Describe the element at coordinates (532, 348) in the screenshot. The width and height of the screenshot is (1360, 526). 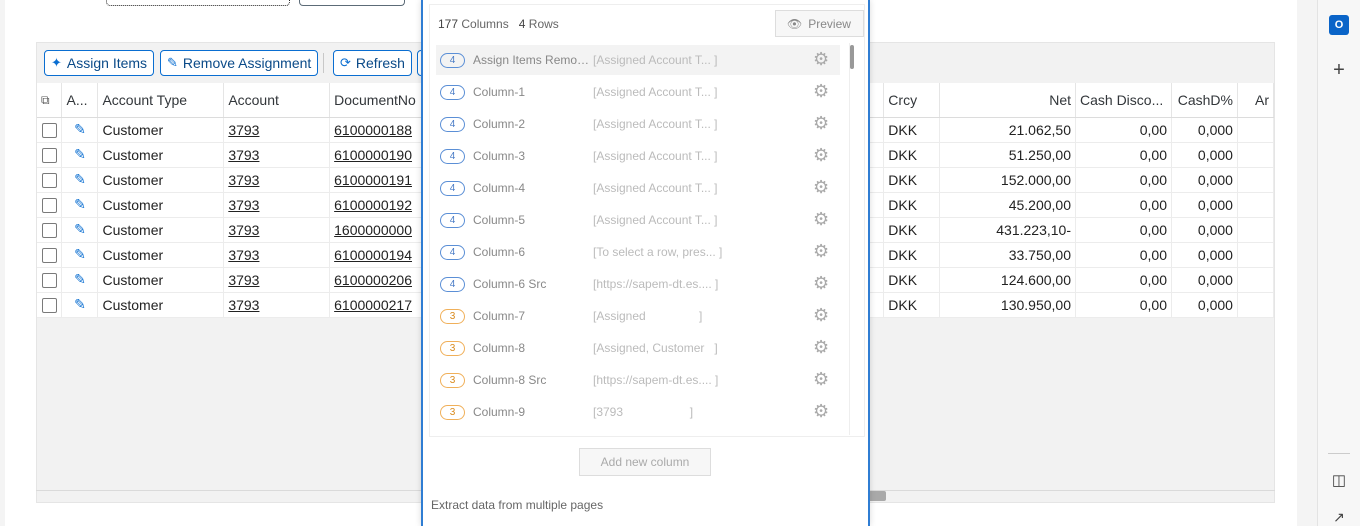
I see `column-name: Column-8` at that location.